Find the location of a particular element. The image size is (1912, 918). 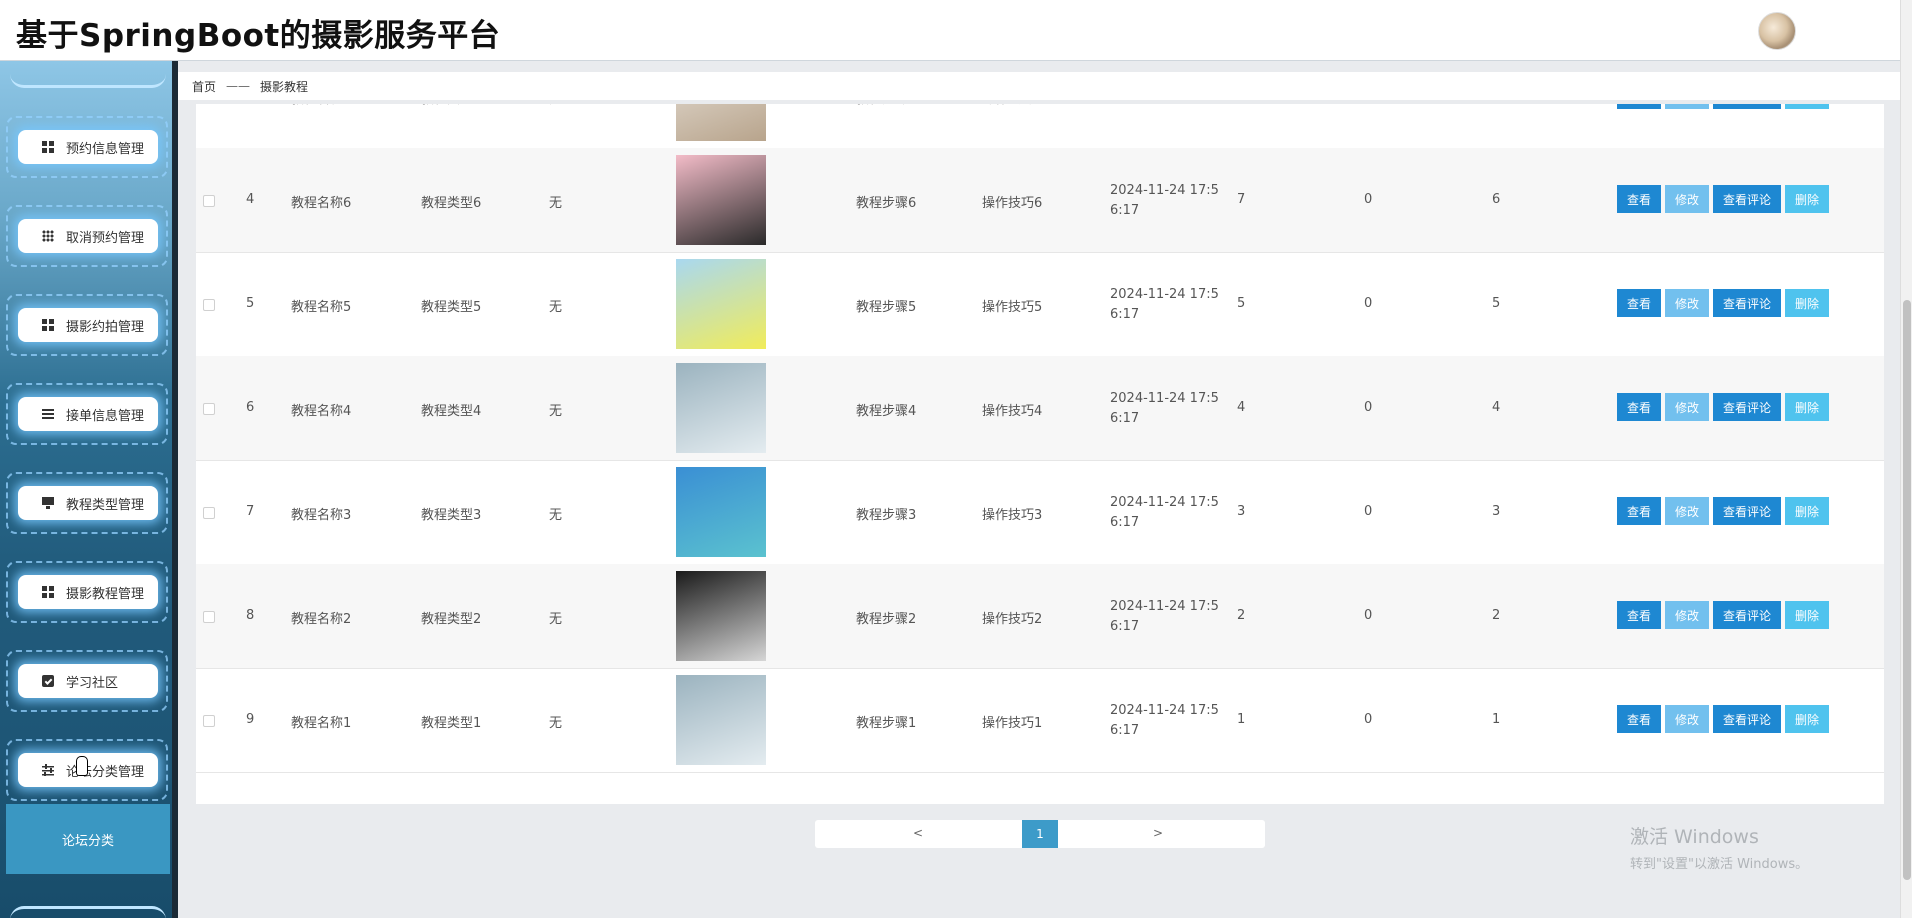

sidebar-item-cancel-appointment: 取消预约管理 is located at coordinates (87, 236).